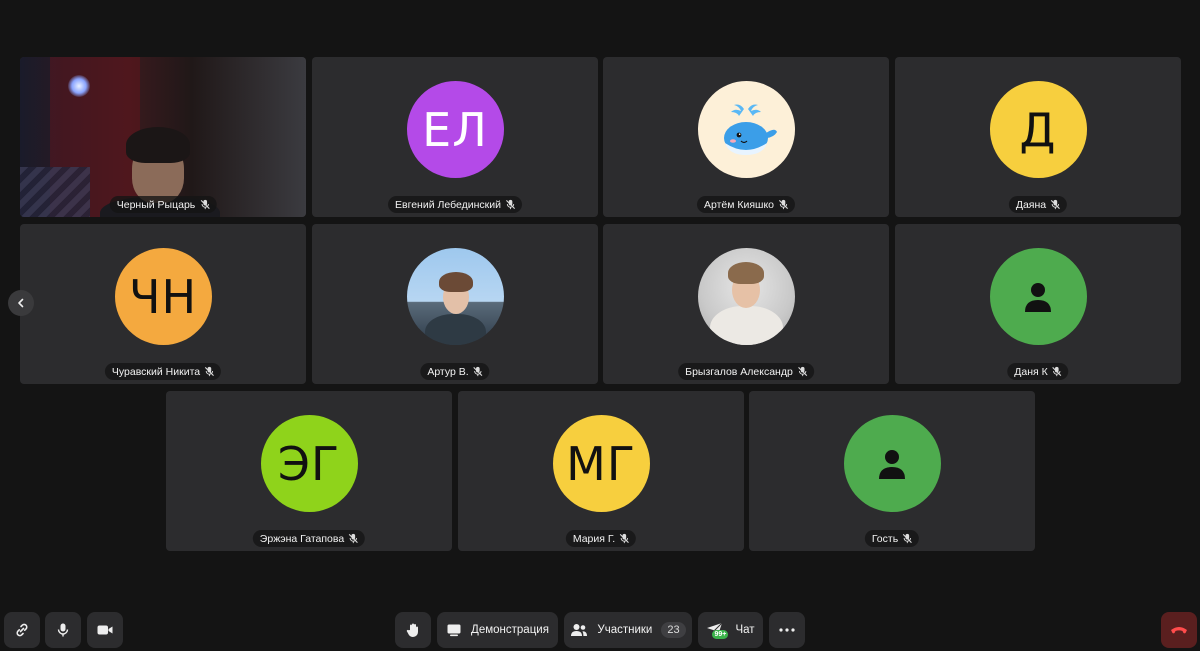 The image size is (1200, 651). I want to click on previous-page-button, so click(21, 303).